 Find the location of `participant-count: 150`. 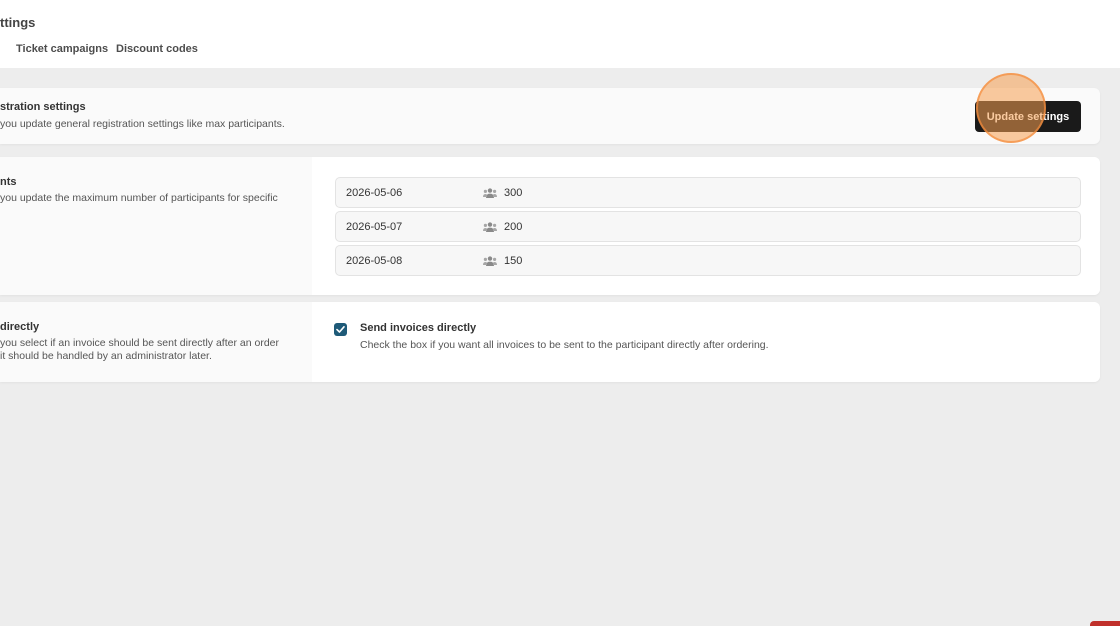

participant-count: 150 is located at coordinates (513, 261).